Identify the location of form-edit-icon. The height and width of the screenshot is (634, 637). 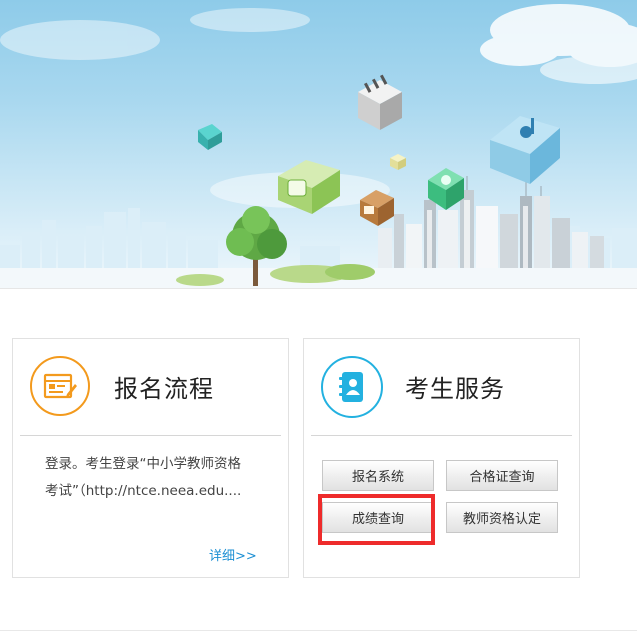
(60, 386).